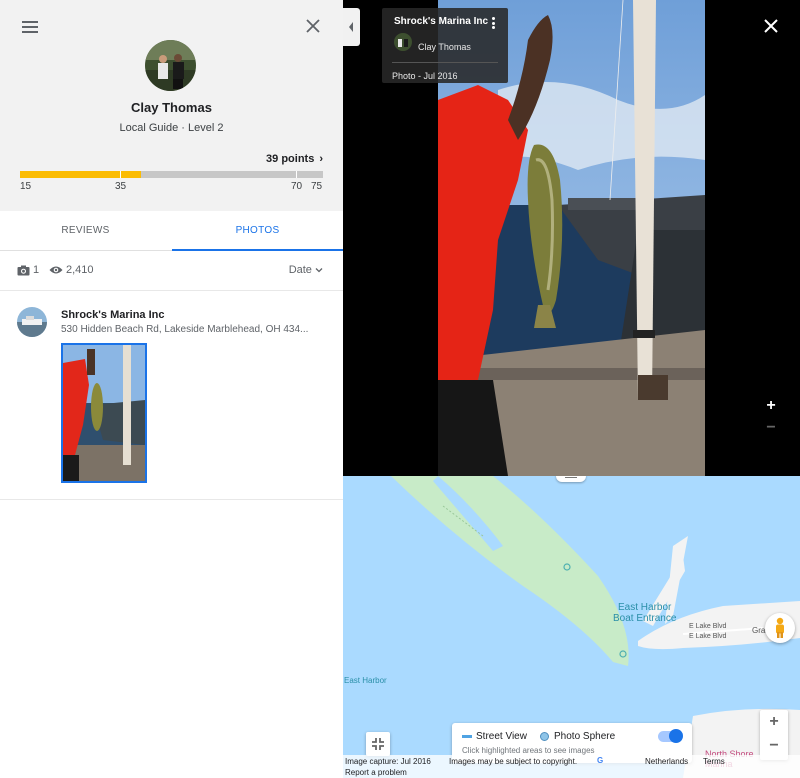  Describe the element at coordinates (771, 406) in the screenshot. I see `viewer-zoom-in-icon: +` at that location.